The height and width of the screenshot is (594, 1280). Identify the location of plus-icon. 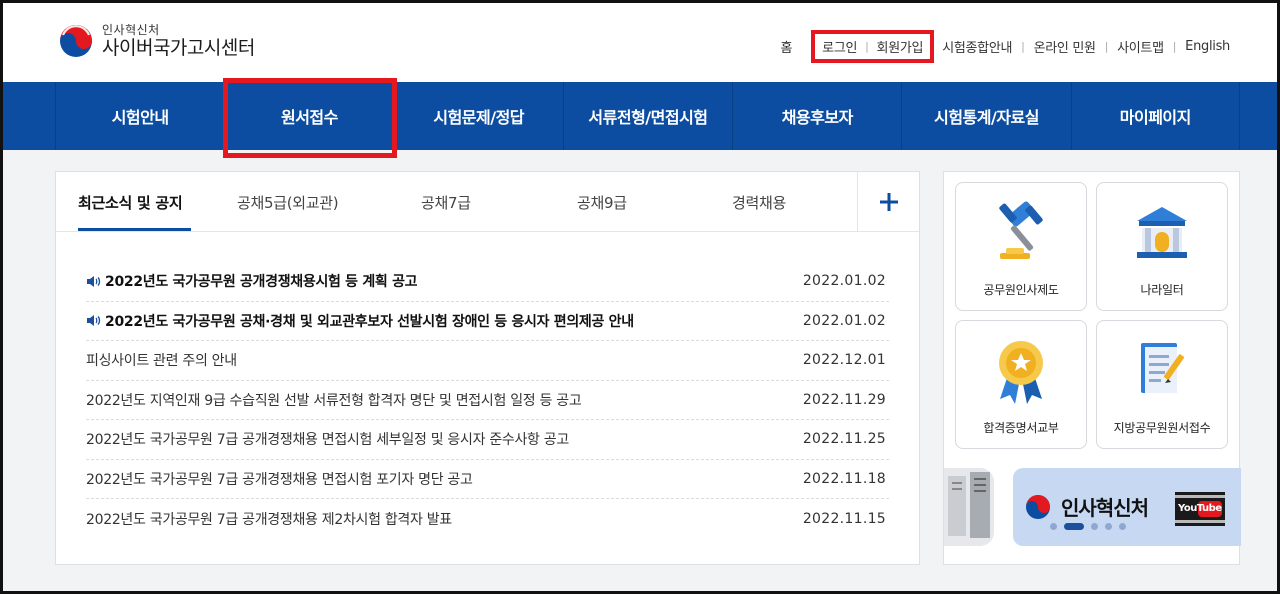
(888, 202).